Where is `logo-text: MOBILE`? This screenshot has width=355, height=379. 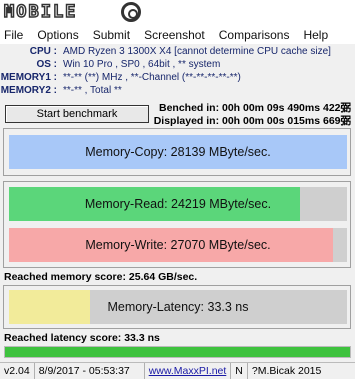
logo-text: MOBILE is located at coordinates (40, 12).